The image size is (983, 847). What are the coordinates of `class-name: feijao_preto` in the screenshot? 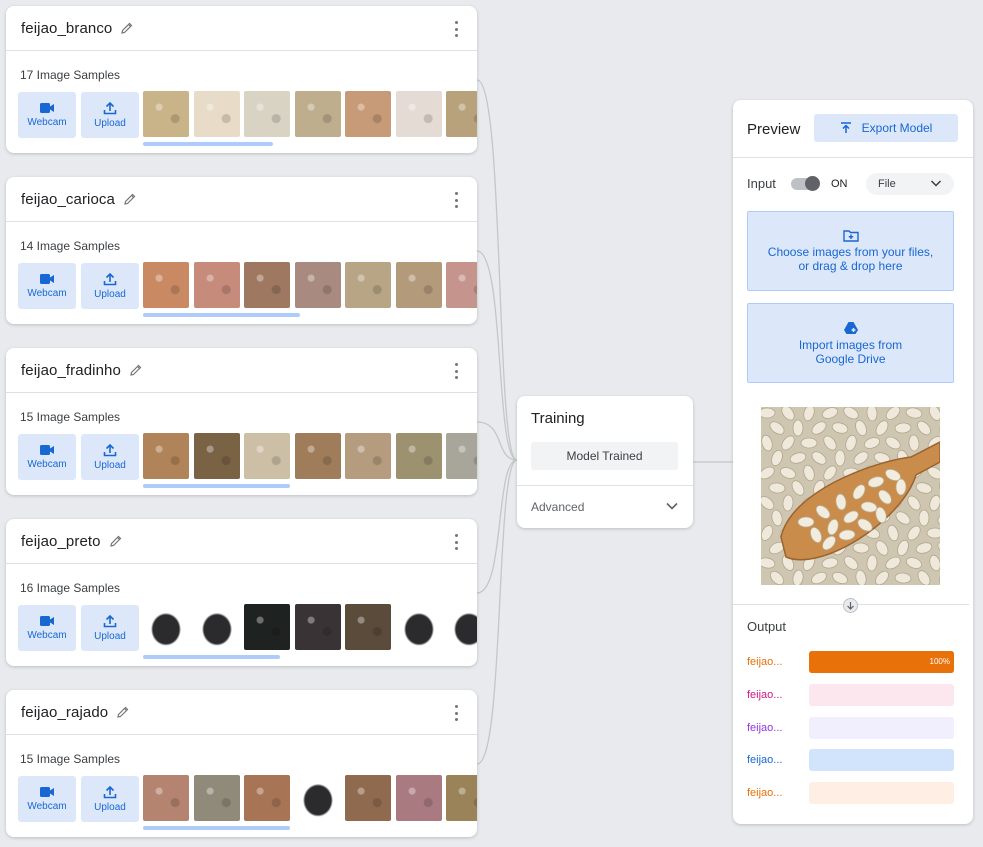 It's located at (61, 541).